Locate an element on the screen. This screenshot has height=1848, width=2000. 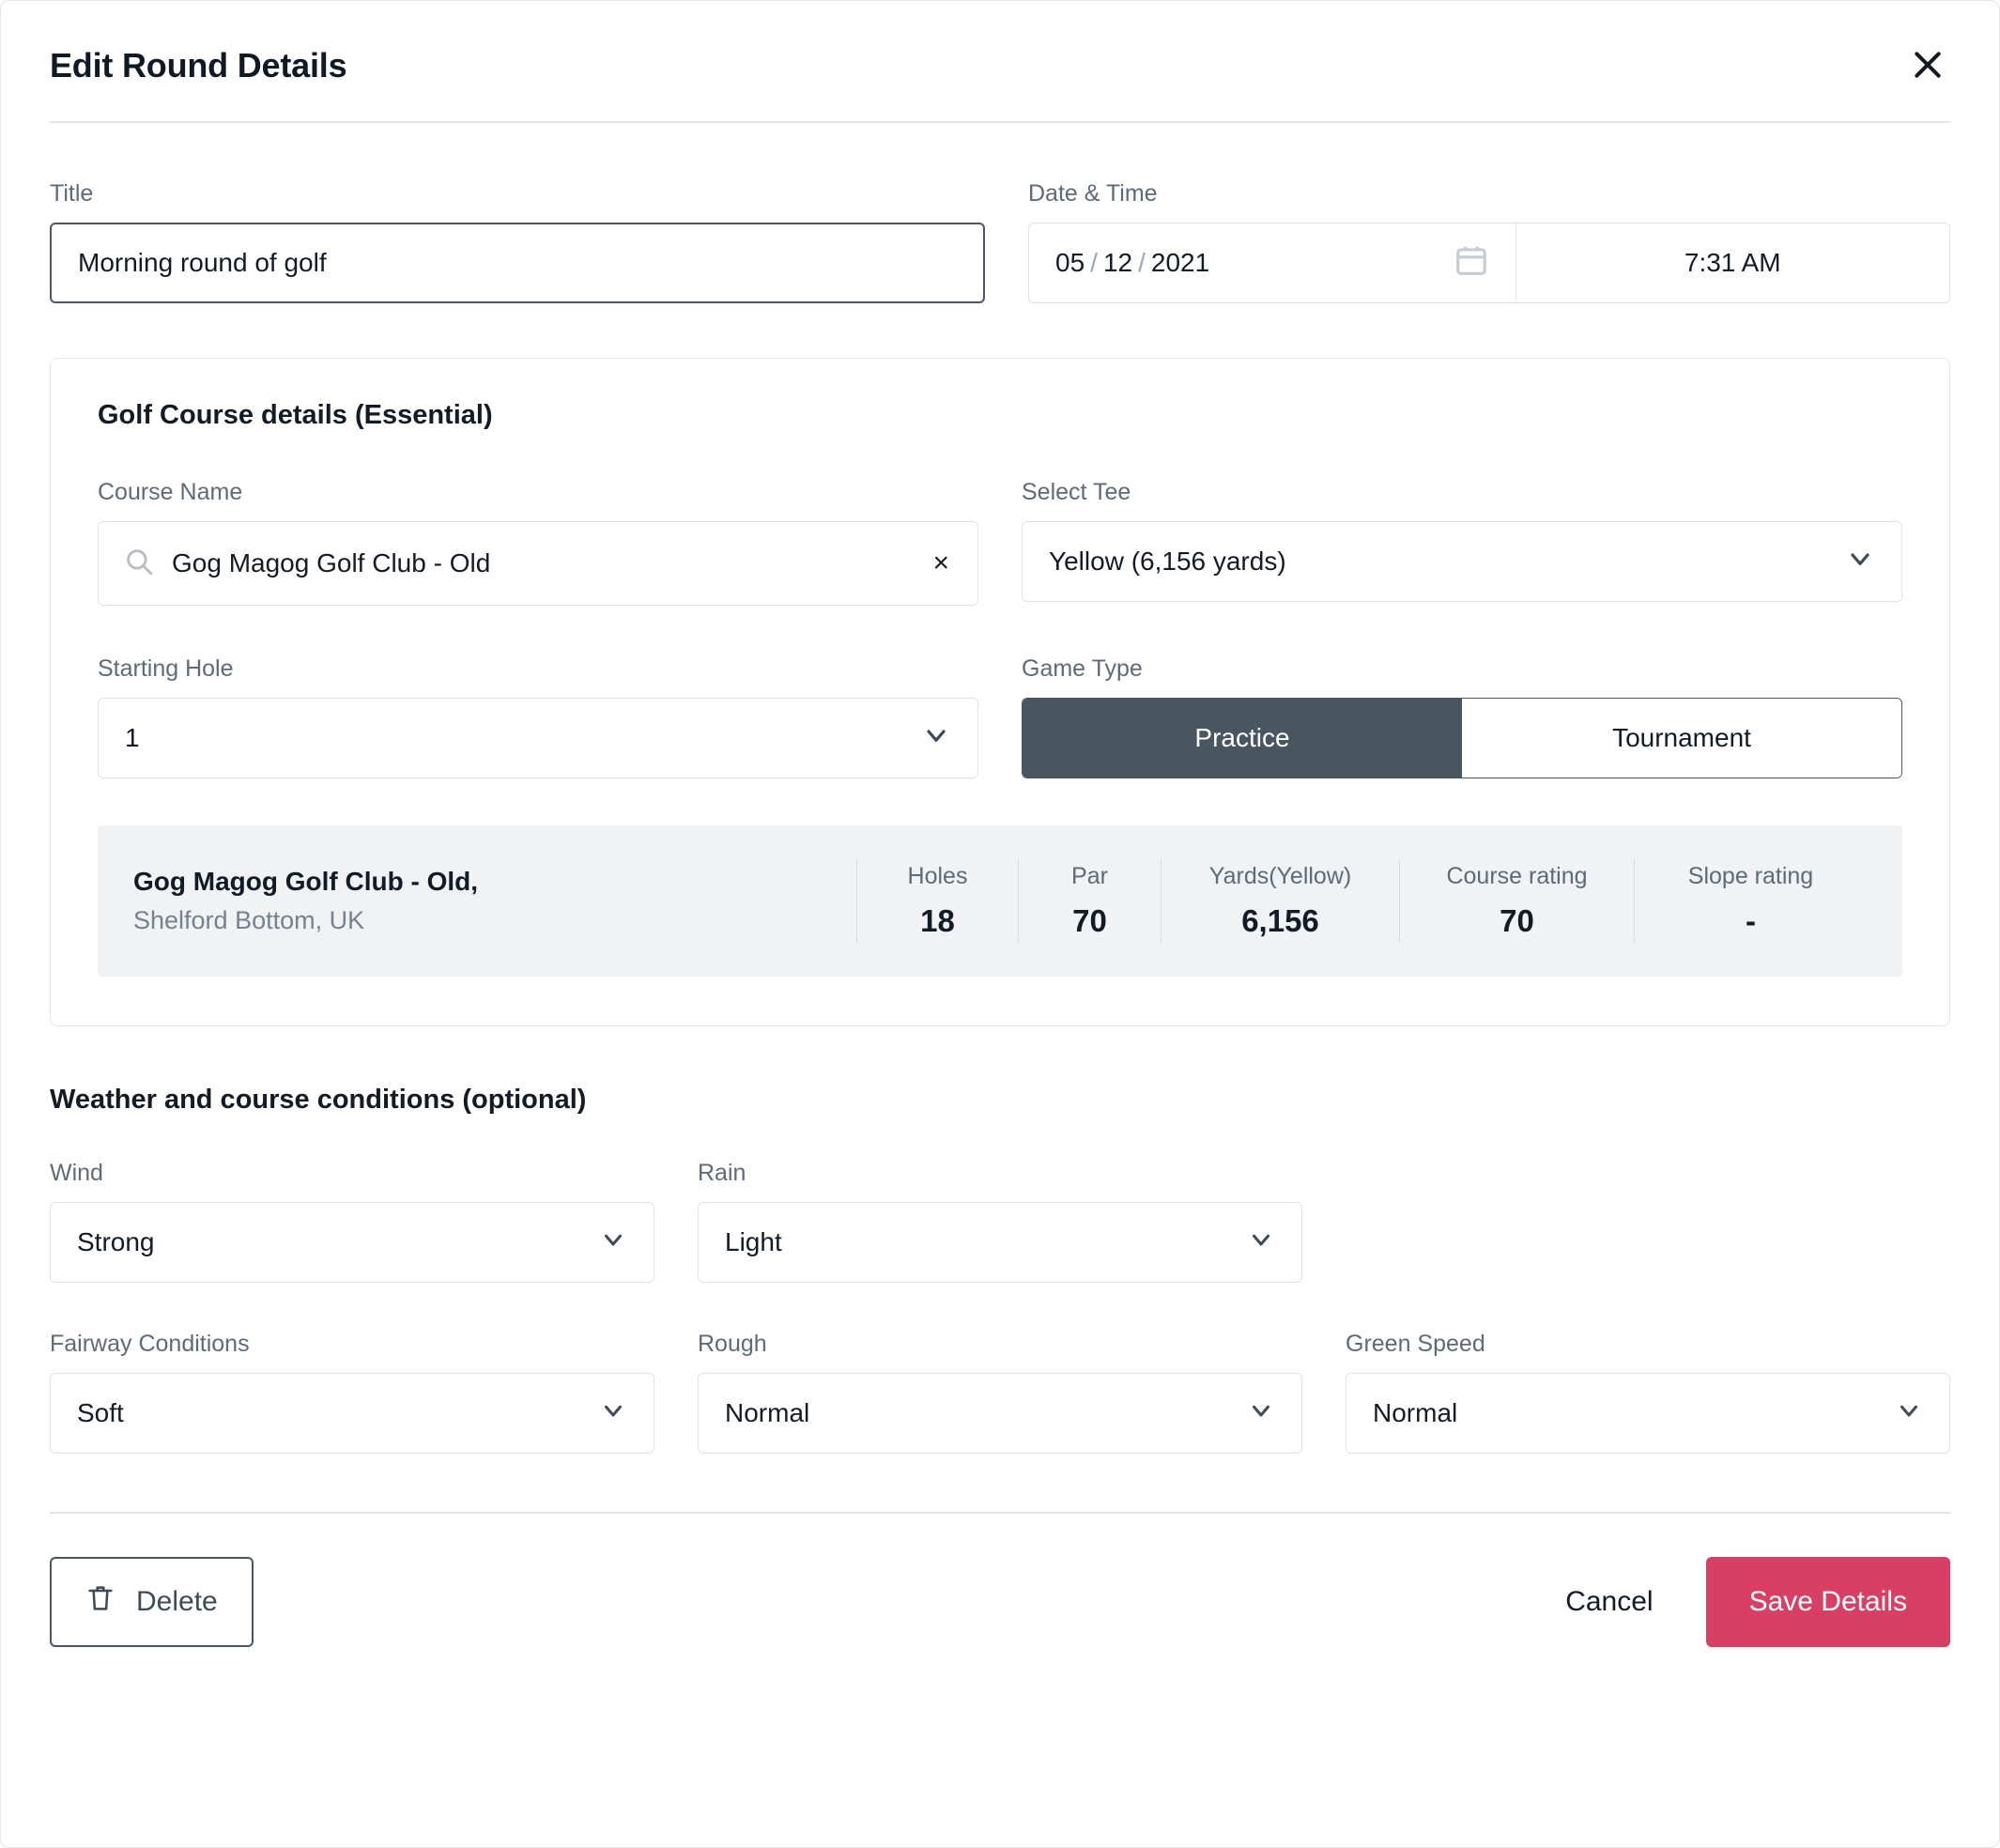
time-value: 7:31 AM is located at coordinates (1732, 262).